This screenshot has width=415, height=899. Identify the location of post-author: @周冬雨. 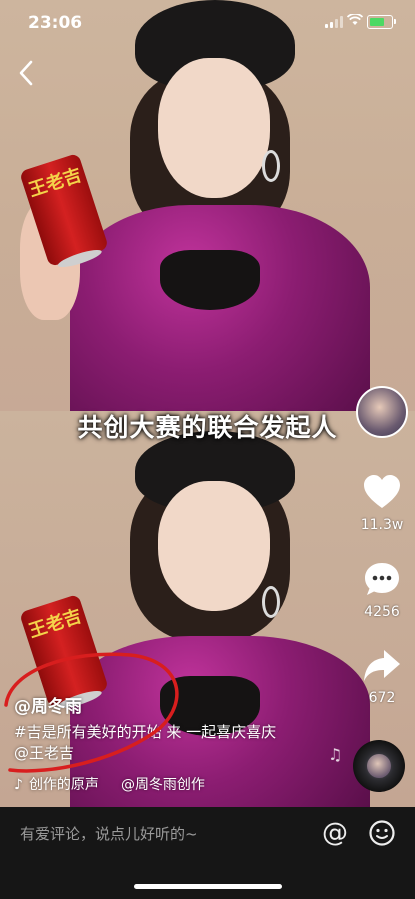
(48, 704).